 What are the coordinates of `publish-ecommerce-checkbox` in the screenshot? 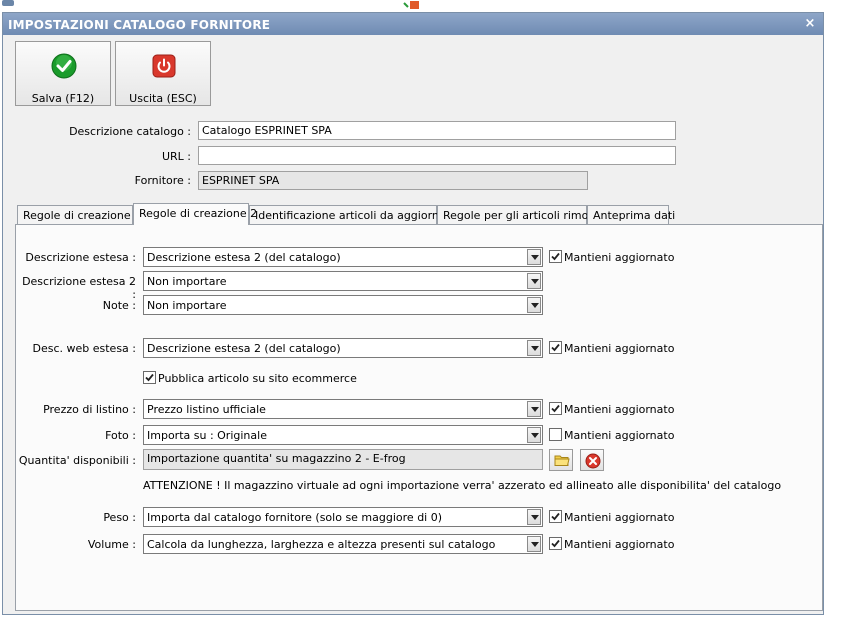 It's located at (149, 377).